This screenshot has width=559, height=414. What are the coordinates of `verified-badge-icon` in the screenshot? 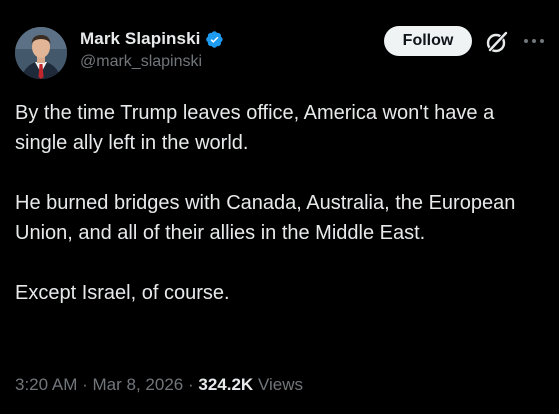 It's located at (214, 39).